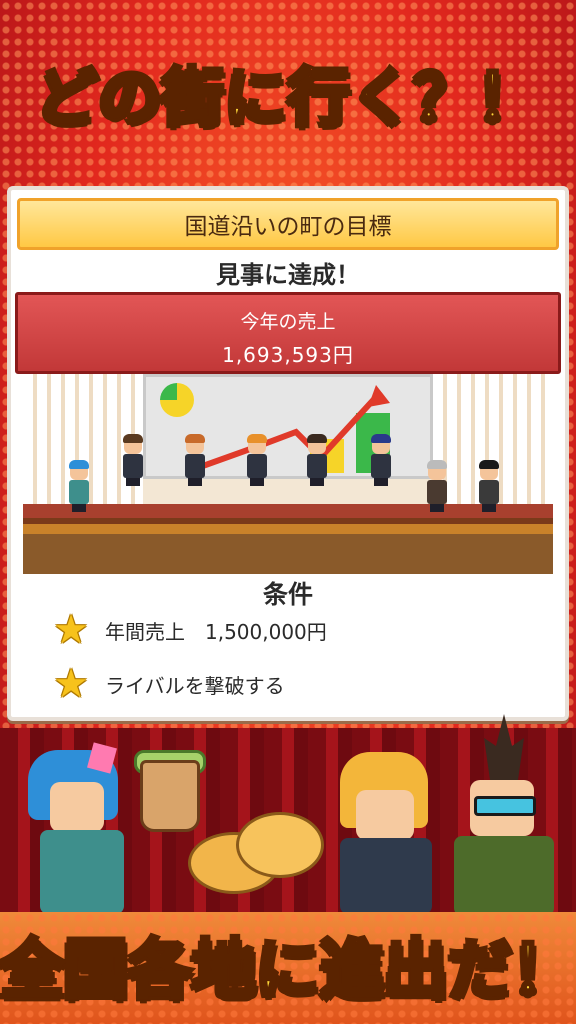  I want to click on footer-banner: 全国各地に進出だ！, so click(288, 964).